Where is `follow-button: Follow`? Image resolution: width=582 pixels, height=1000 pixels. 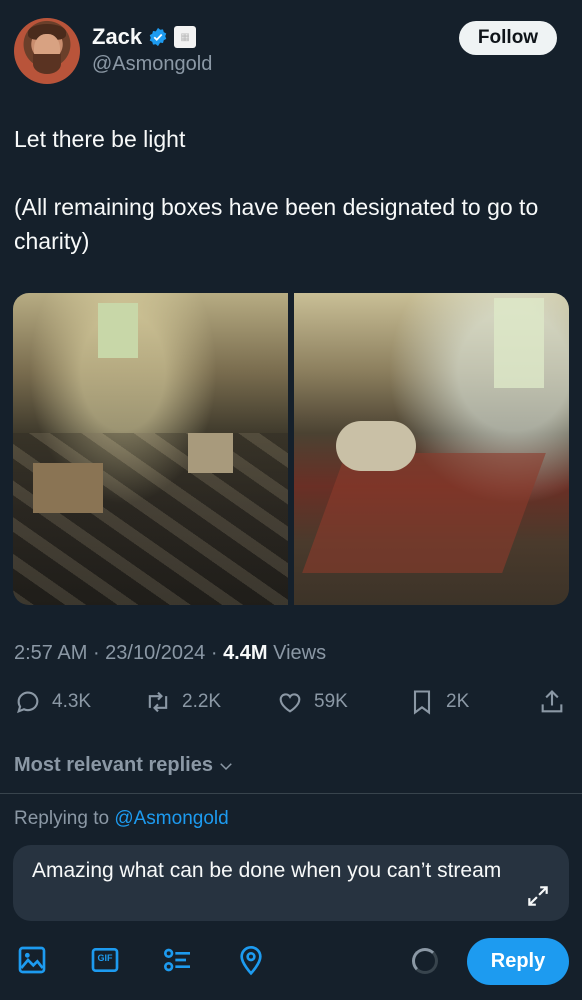
follow-button: Follow is located at coordinates (508, 38).